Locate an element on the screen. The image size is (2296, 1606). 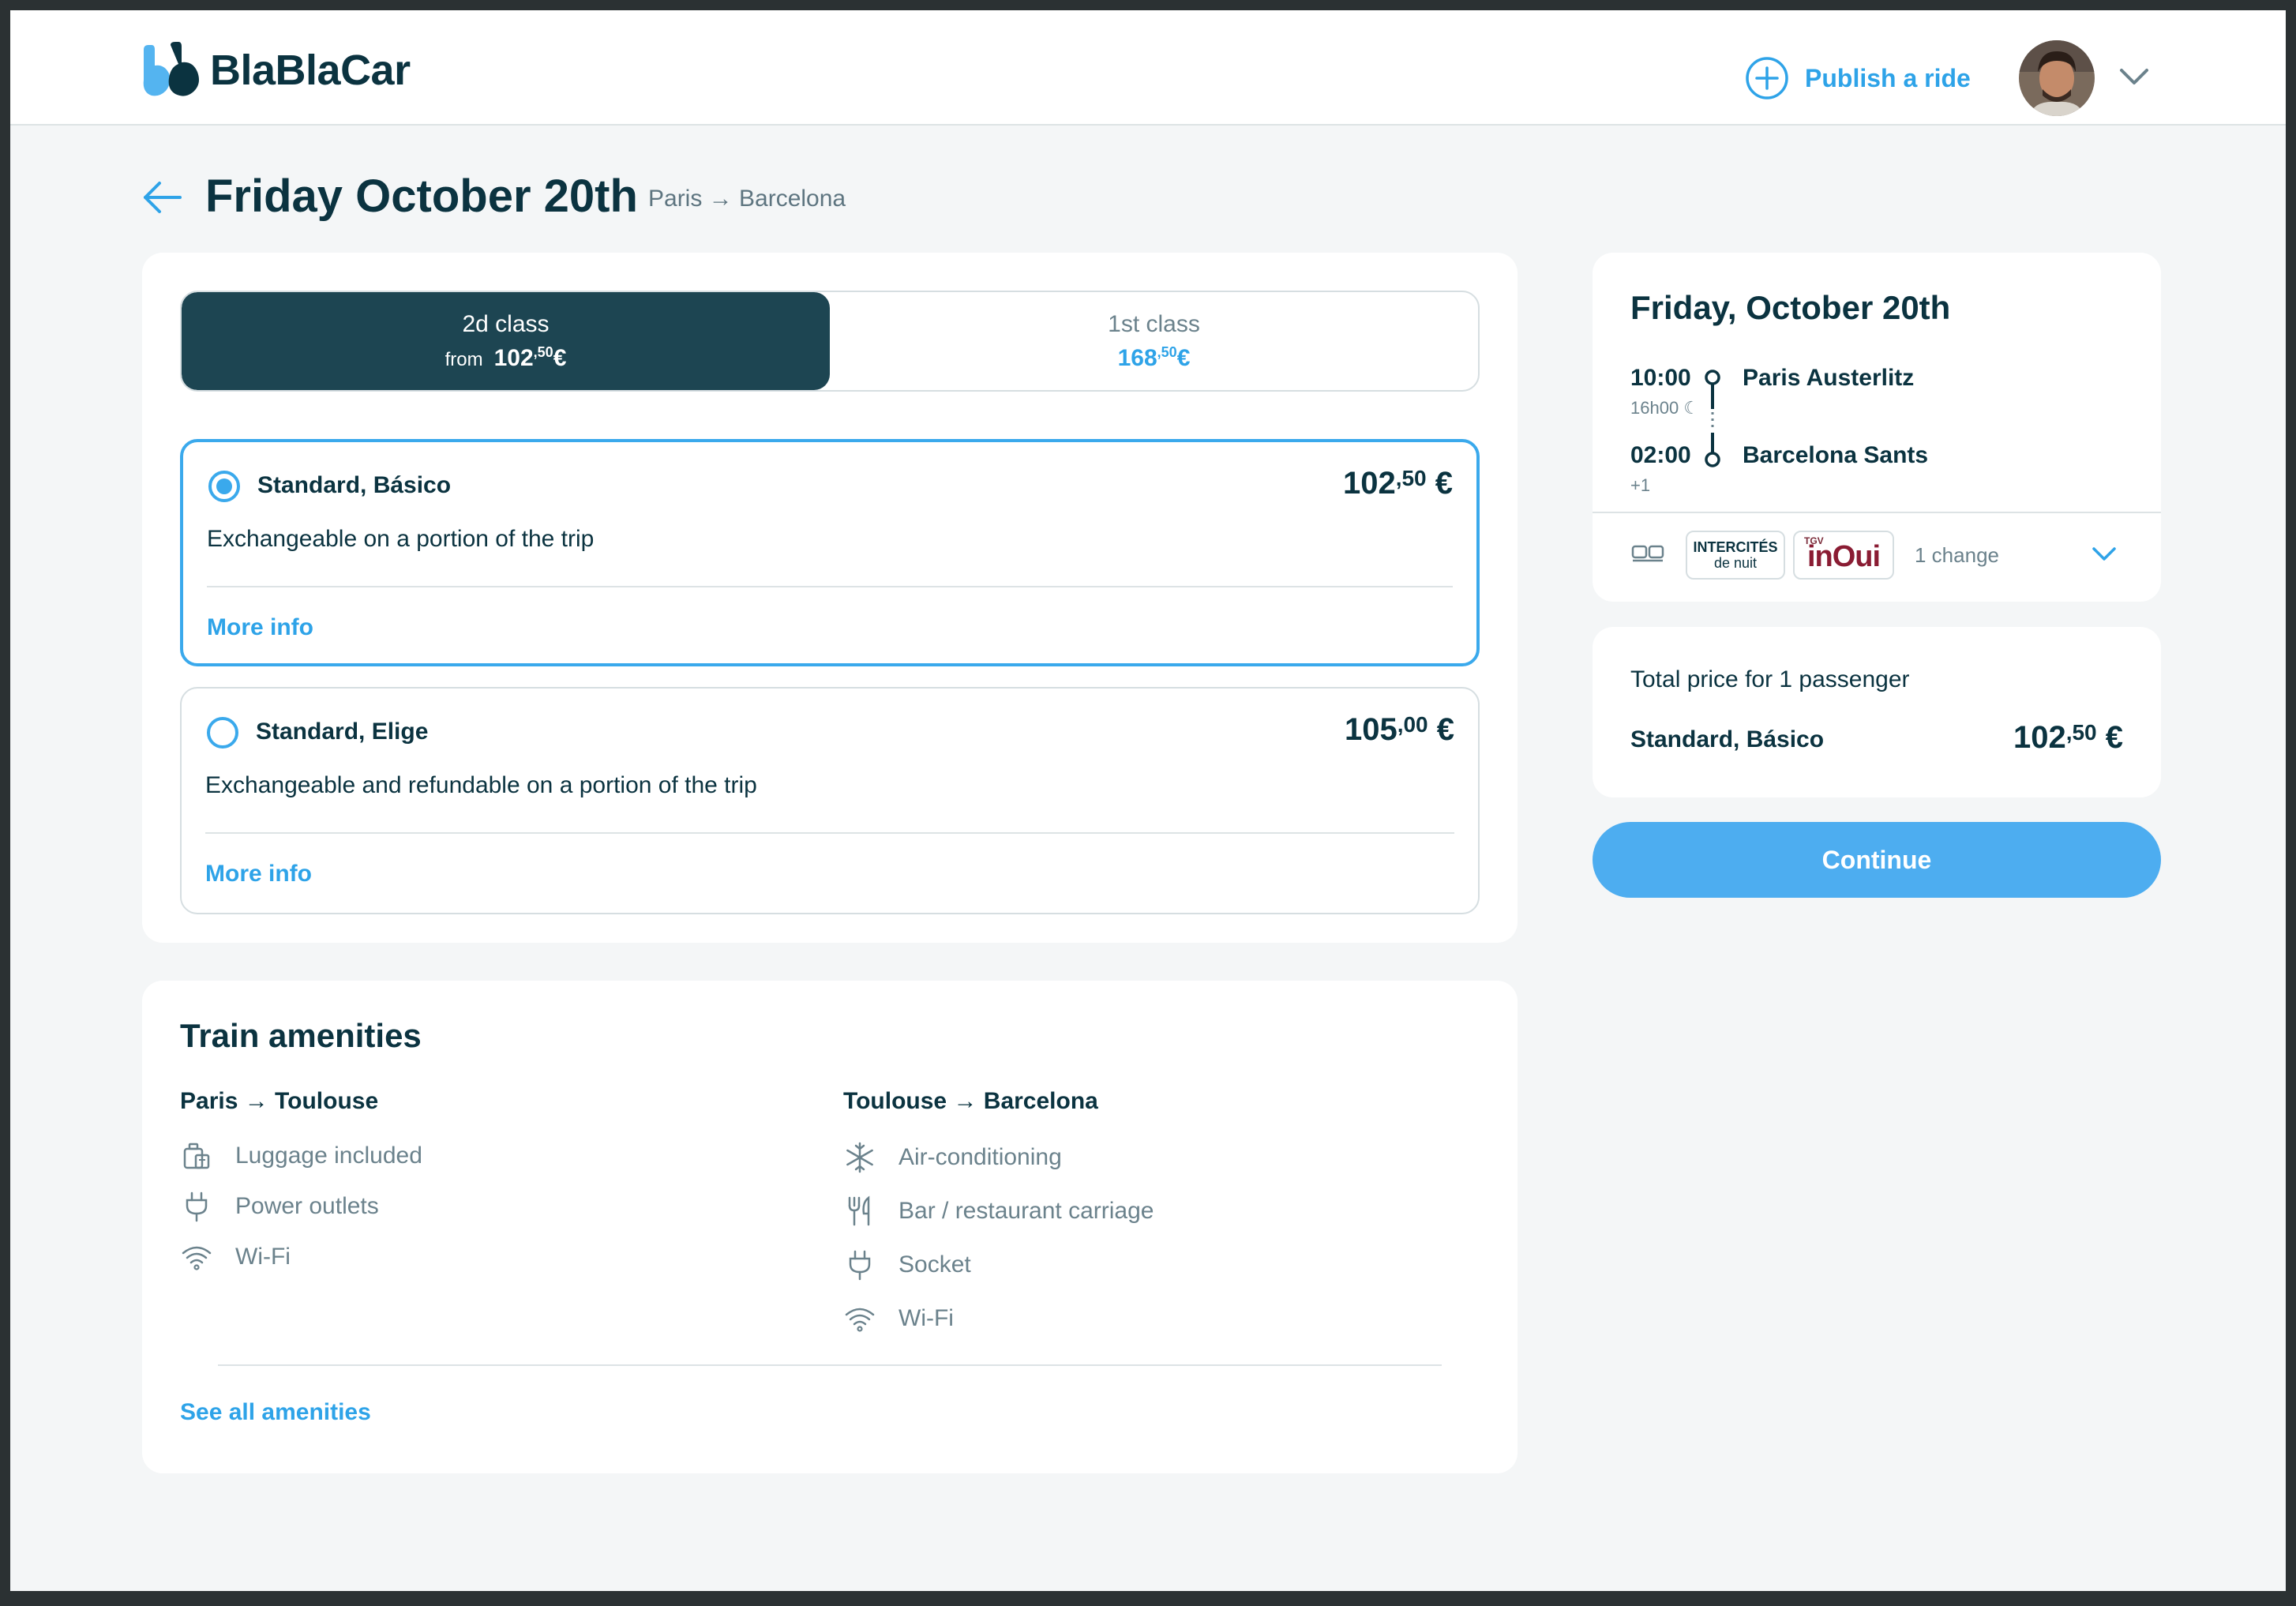
operator-name: INTERCITÉS is located at coordinates (1735, 547).